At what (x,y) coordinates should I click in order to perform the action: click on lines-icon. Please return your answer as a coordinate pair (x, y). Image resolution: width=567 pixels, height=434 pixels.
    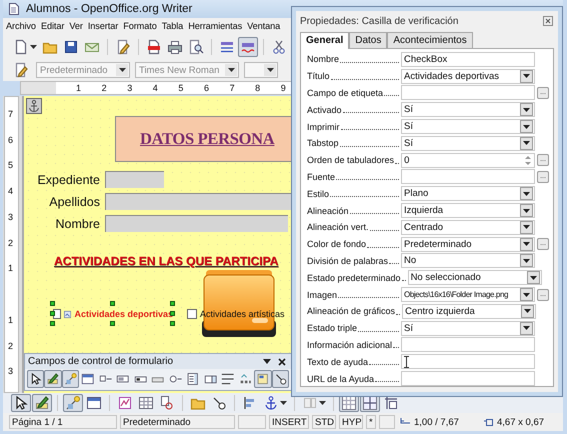
    Looking at the image, I should click on (228, 379).